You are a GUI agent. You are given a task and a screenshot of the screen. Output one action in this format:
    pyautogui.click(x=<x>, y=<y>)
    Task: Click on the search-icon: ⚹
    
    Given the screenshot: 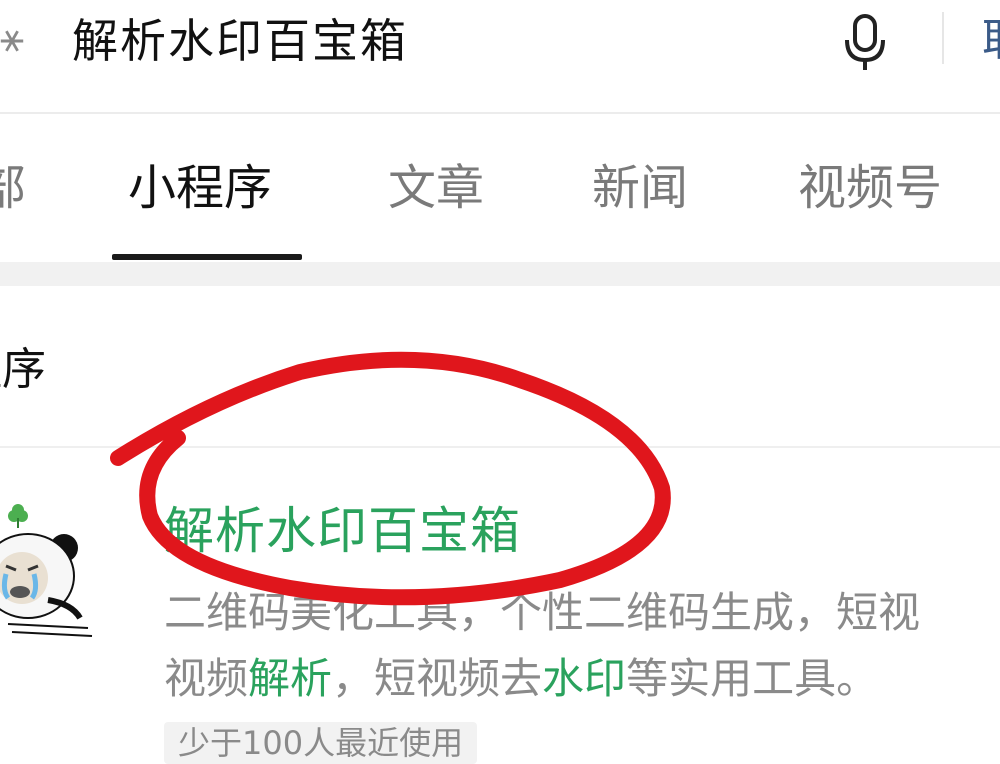 What is the action you would take?
    pyautogui.click(x=12, y=38)
    